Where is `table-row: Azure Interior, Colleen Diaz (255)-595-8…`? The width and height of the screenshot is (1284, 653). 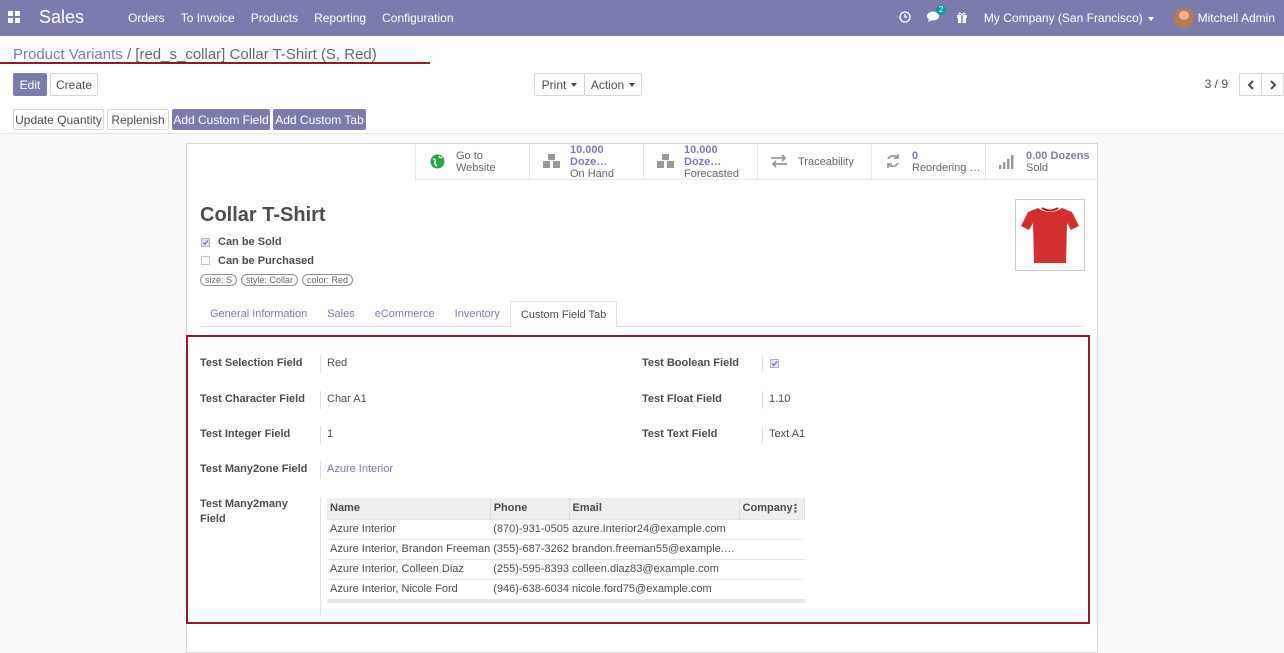
table-row: Azure Interior, Colleen Diaz (255)-595-8… is located at coordinates (566, 568).